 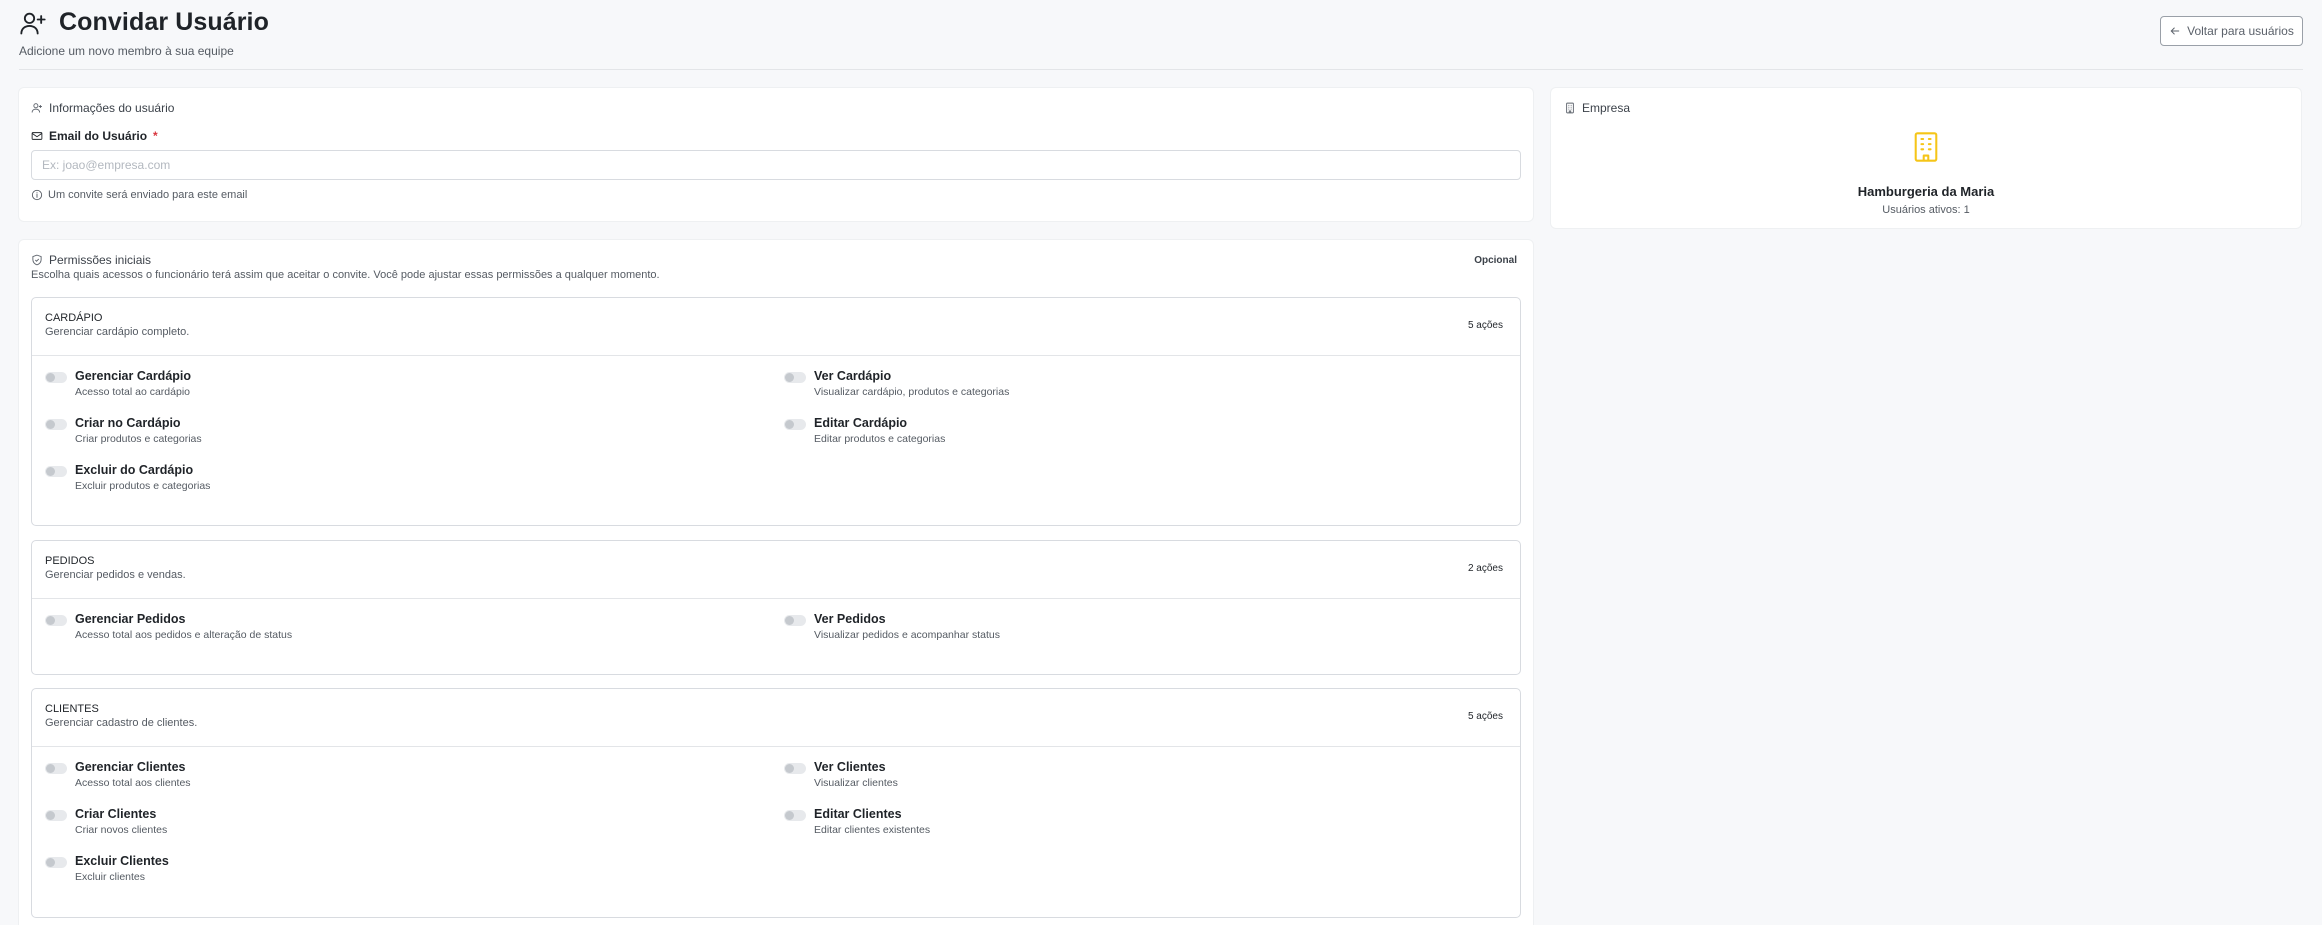 I want to click on permissions-heading: Permissões iniciais, so click(x=91, y=260).